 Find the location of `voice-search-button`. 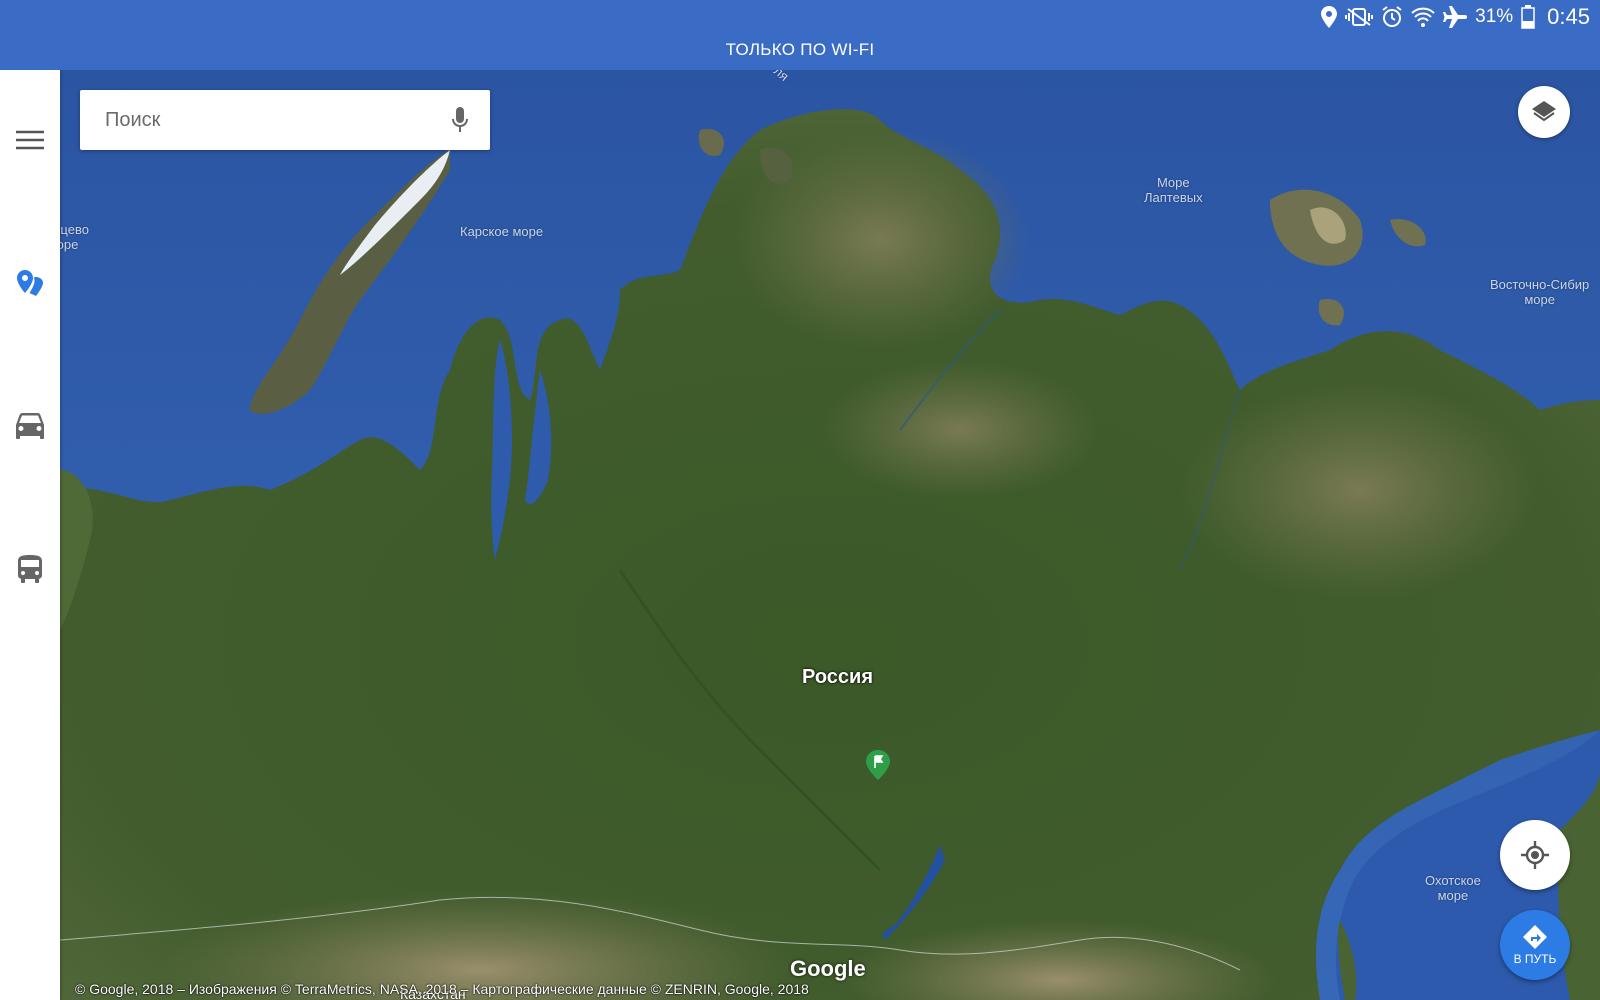

voice-search-button is located at coordinates (460, 120).